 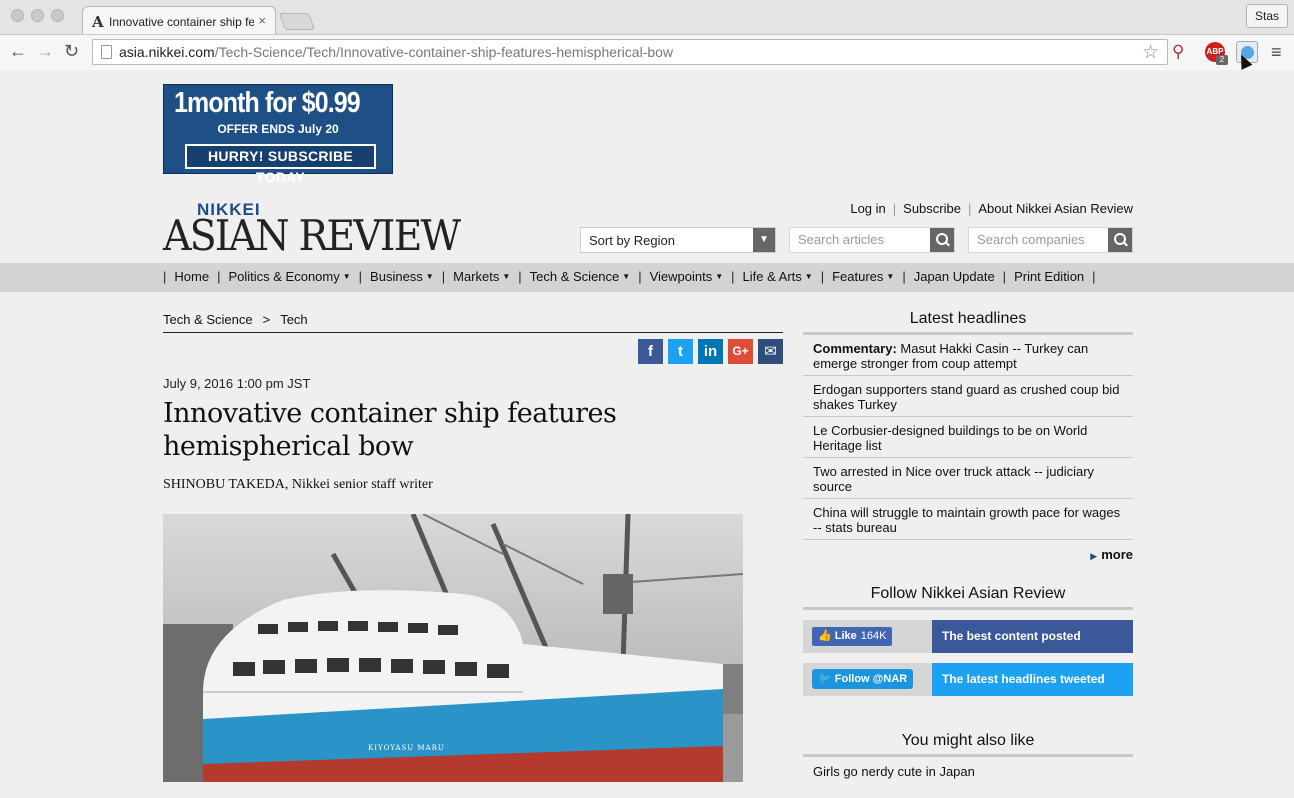 I want to click on bookmark-star-icon: ☆, so click(x=1150, y=52).